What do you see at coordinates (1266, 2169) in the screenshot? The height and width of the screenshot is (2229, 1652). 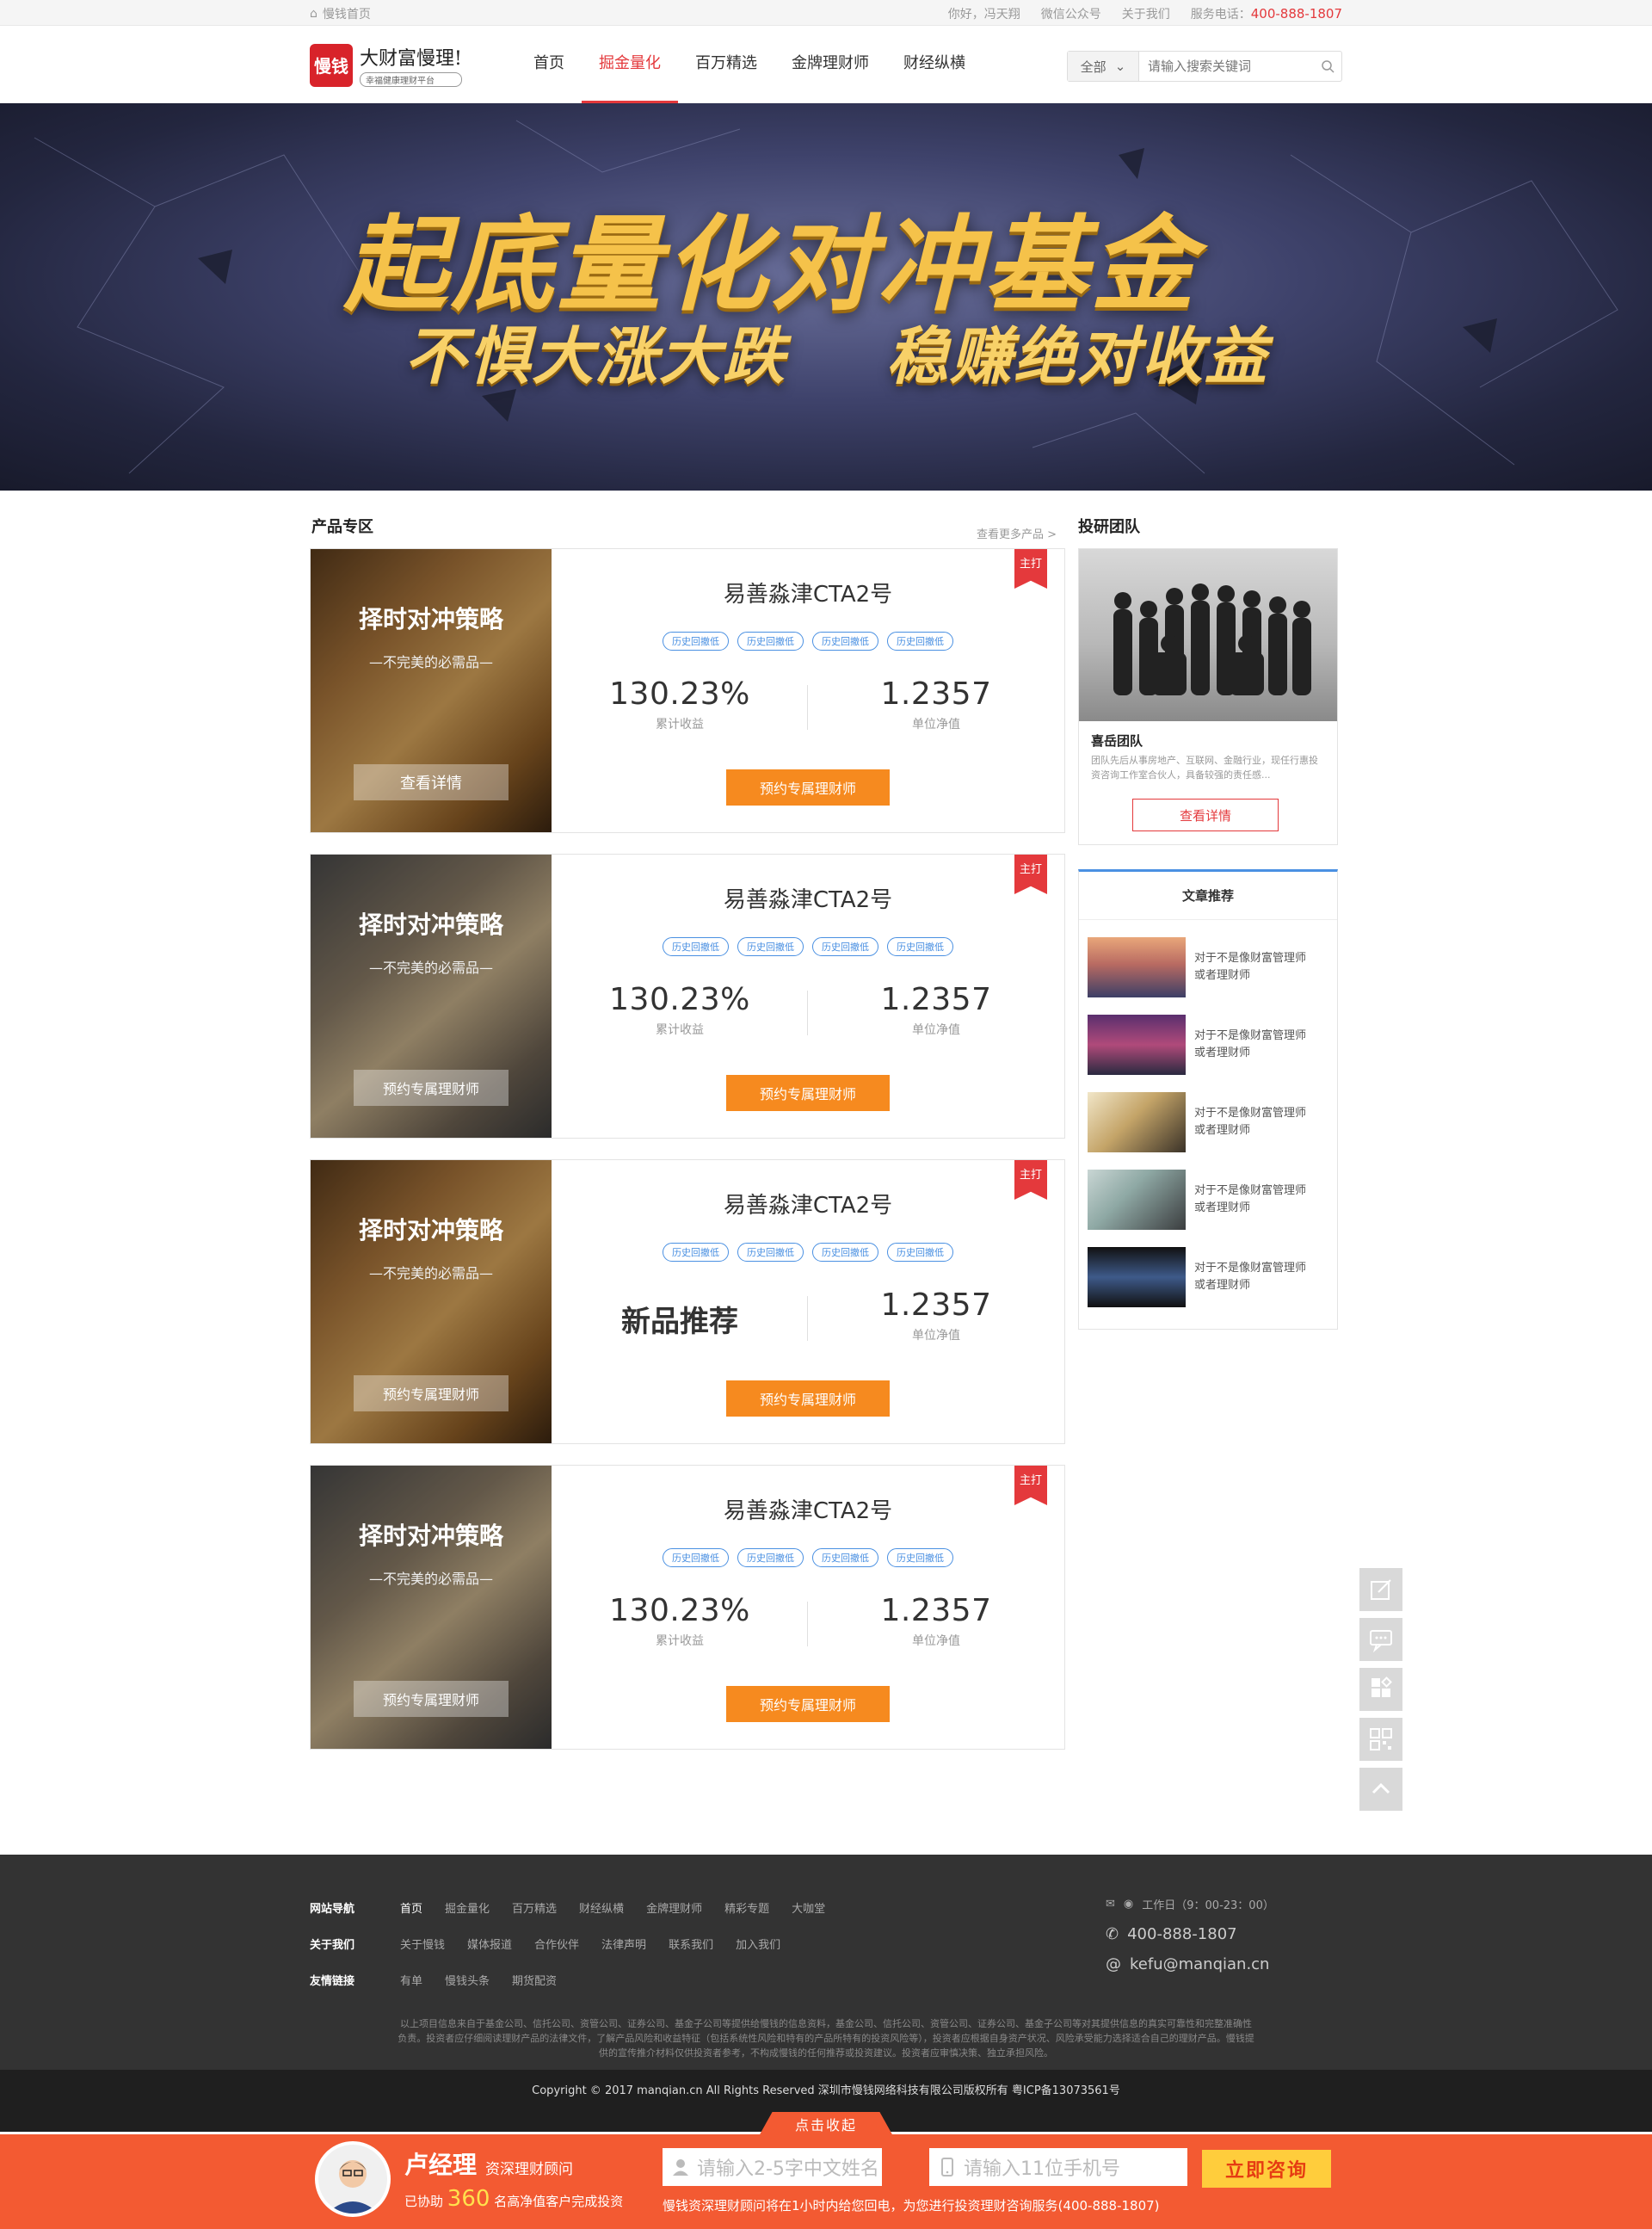 I see `consult-now-button: 立即咨询` at bounding box center [1266, 2169].